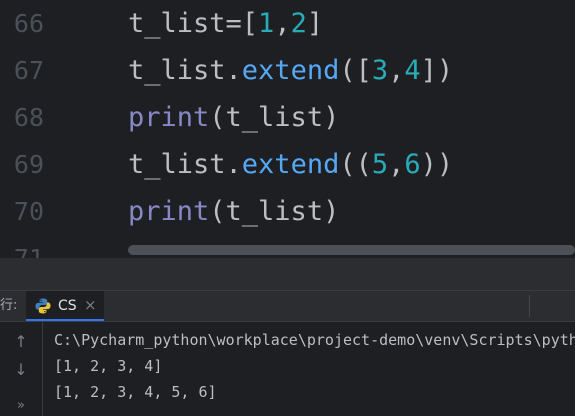 This screenshot has width=575, height=416. Describe the element at coordinates (56, 129) in the screenshot. I see `line-number-gutter: 66 67 68 69 70 71` at that location.